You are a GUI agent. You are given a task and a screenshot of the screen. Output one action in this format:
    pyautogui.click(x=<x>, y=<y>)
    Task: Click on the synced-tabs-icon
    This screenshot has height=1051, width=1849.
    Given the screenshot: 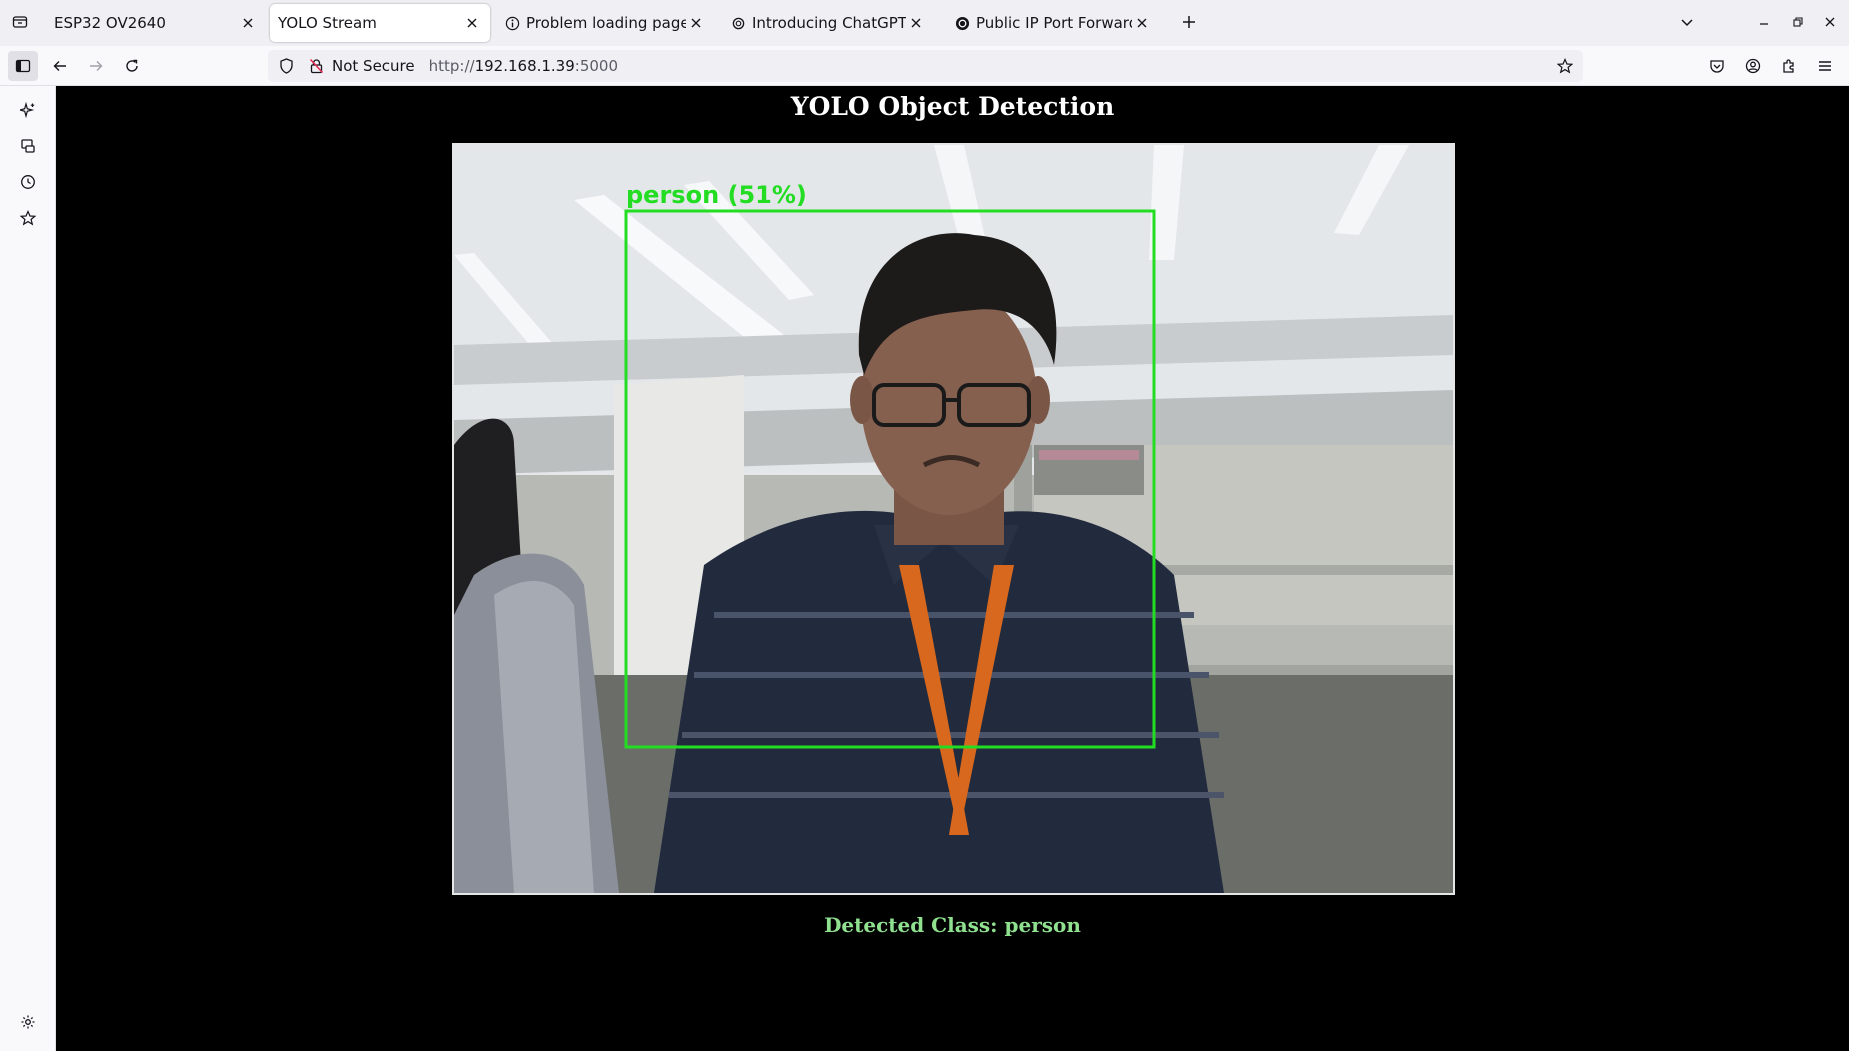 What is the action you would take?
    pyautogui.click(x=28, y=146)
    